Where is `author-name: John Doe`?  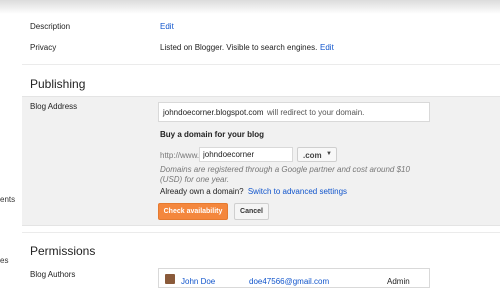 author-name: John Doe is located at coordinates (198, 281).